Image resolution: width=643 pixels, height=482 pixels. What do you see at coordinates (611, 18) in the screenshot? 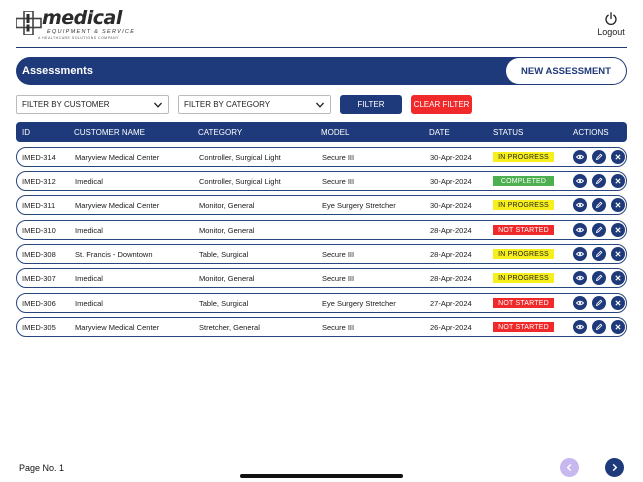
I see `power-icon` at bounding box center [611, 18].